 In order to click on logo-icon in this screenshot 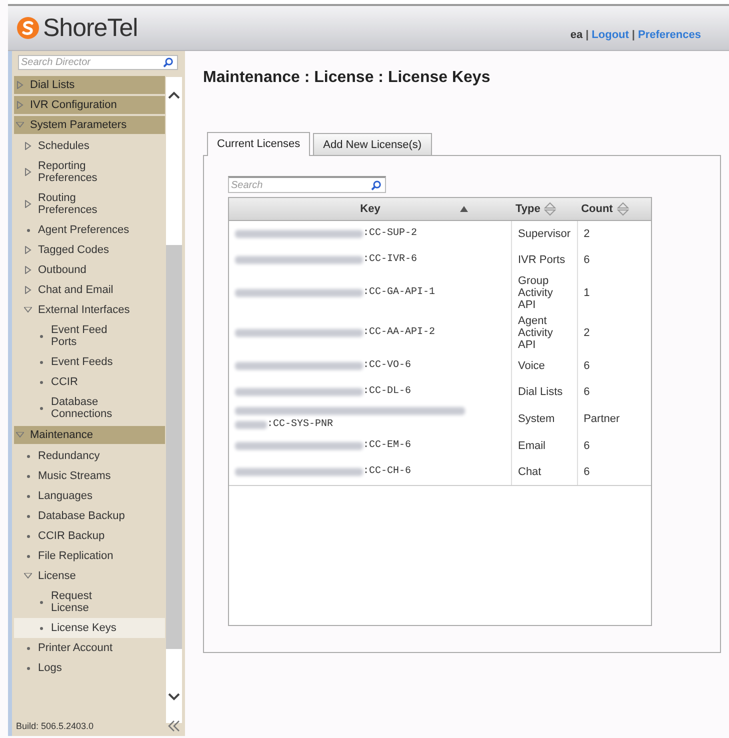, I will do `click(28, 28)`.